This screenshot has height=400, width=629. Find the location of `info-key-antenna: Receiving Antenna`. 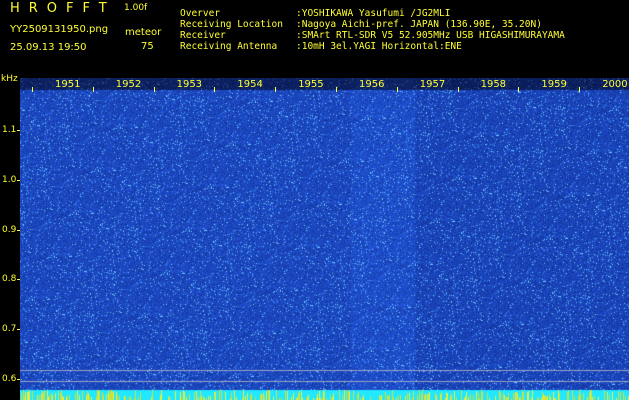

info-key-antenna: Receiving Antenna is located at coordinates (229, 46).